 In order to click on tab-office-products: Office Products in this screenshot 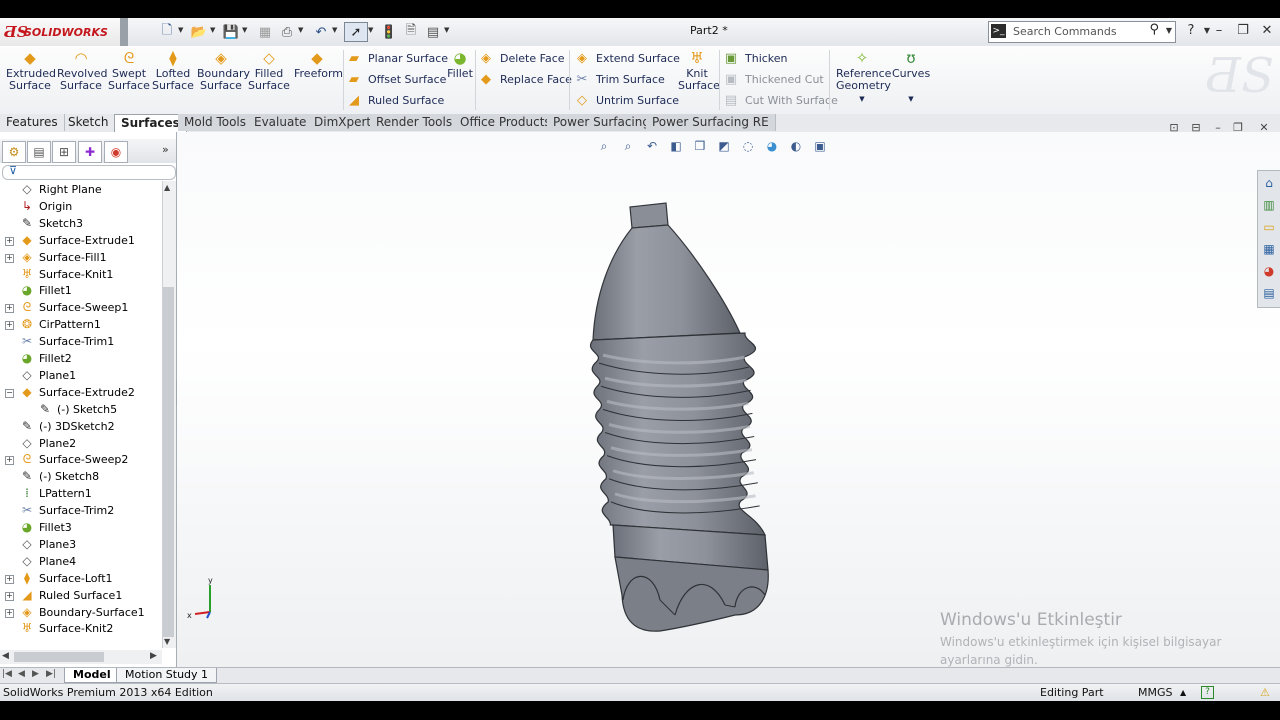, I will do `click(506, 122)`.